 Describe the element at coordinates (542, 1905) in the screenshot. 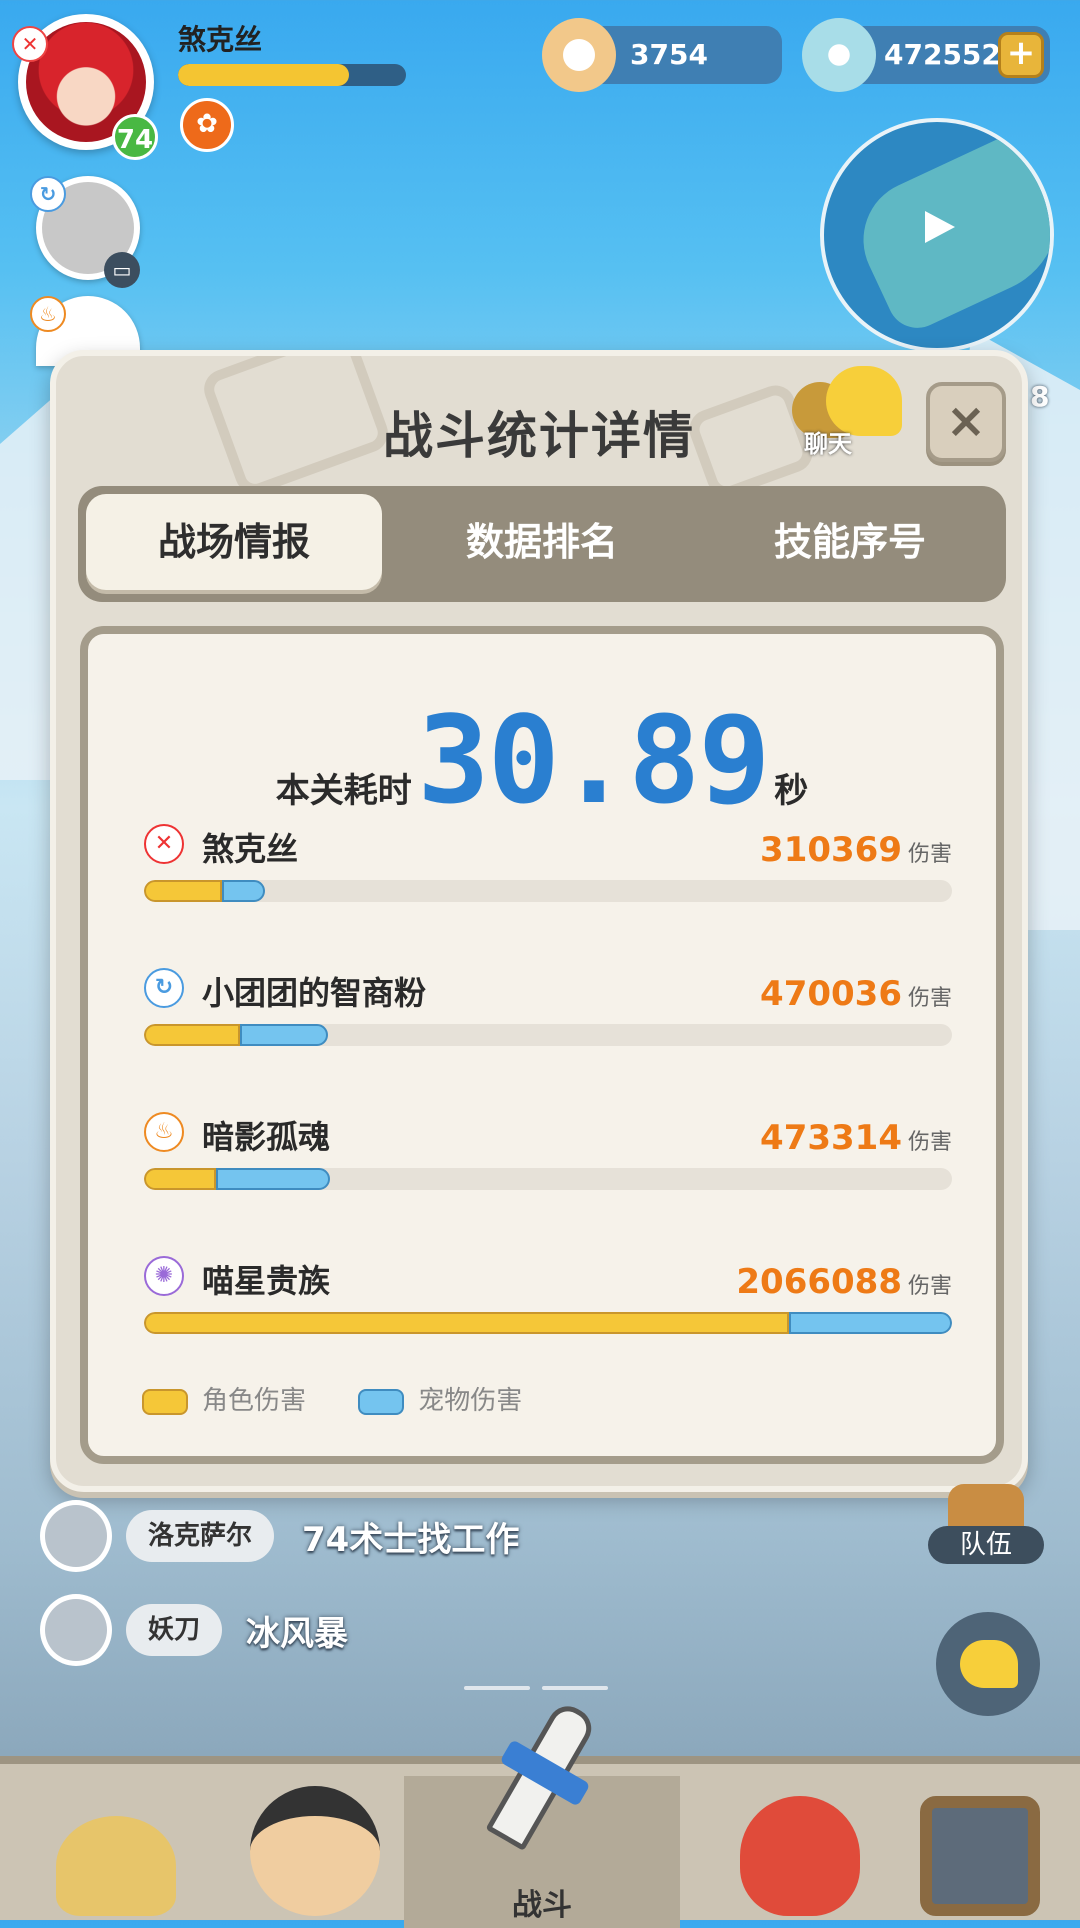

I see `nav-battle-label: 战斗` at that location.